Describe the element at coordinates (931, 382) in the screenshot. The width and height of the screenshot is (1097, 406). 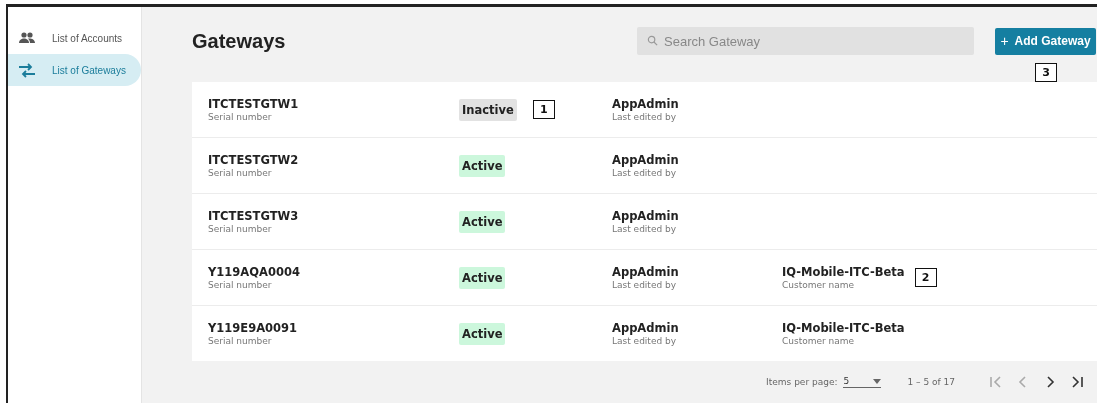
I see `page-range: 1 – 5 of 17` at that location.